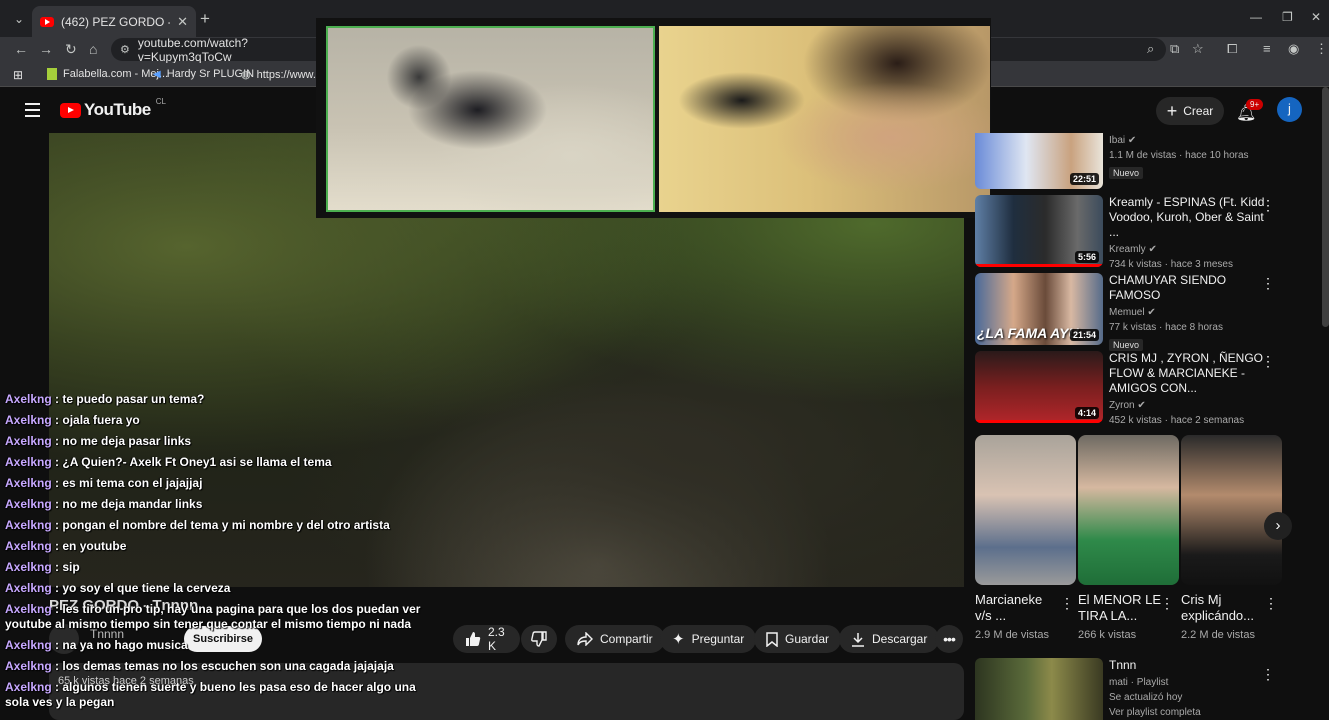 The image size is (1329, 720). I want to click on camera-overlay, so click(653, 118).